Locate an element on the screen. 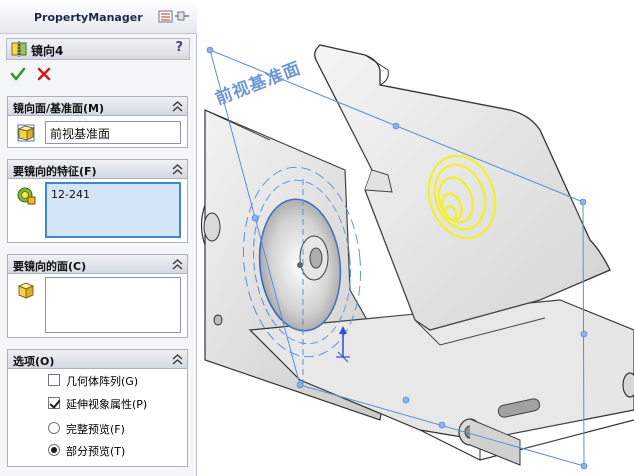  feature-name-bar: 镜向4 ? is located at coordinates (98, 49).